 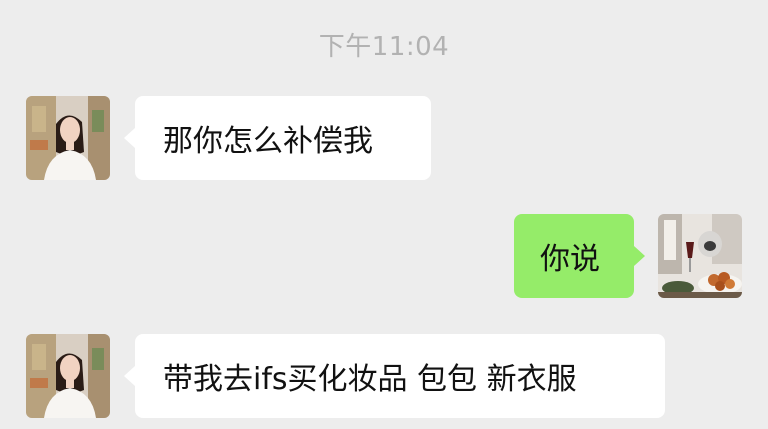 I want to click on message-text: 那你怎么补偿我, so click(x=268, y=141).